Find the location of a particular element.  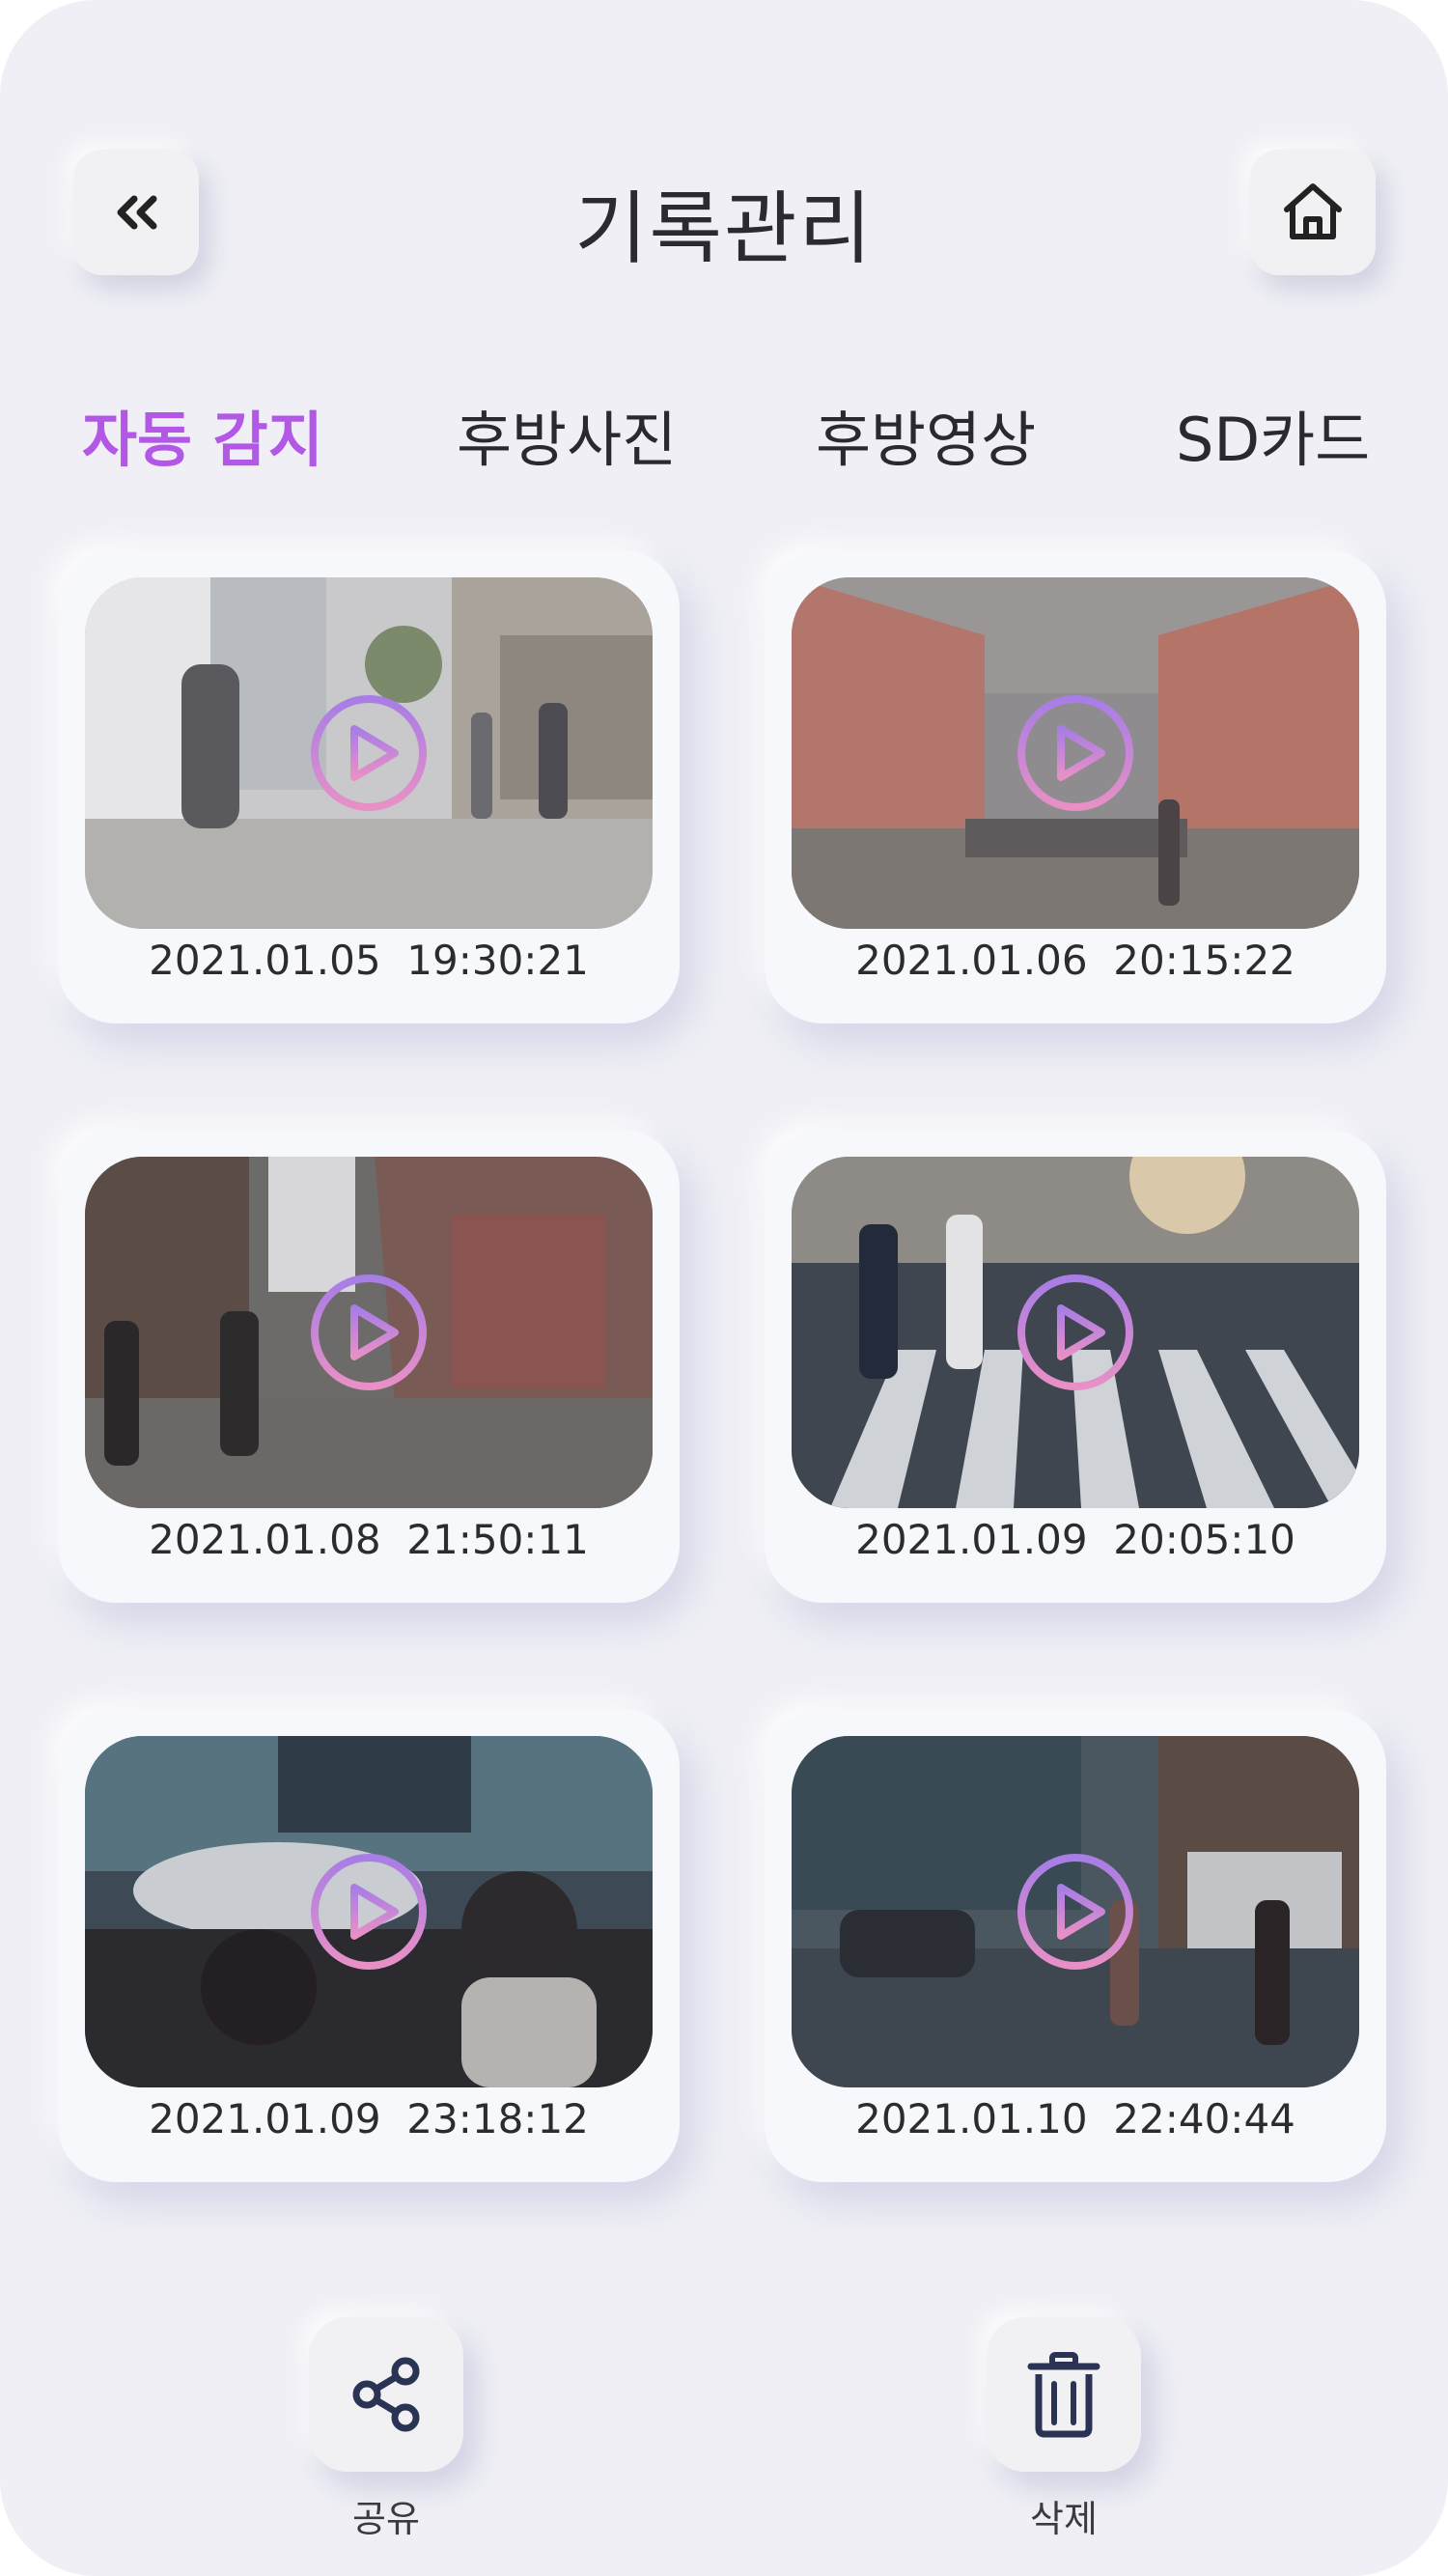

tab-rear-photo: 후방사진 is located at coordinates (567, 435).